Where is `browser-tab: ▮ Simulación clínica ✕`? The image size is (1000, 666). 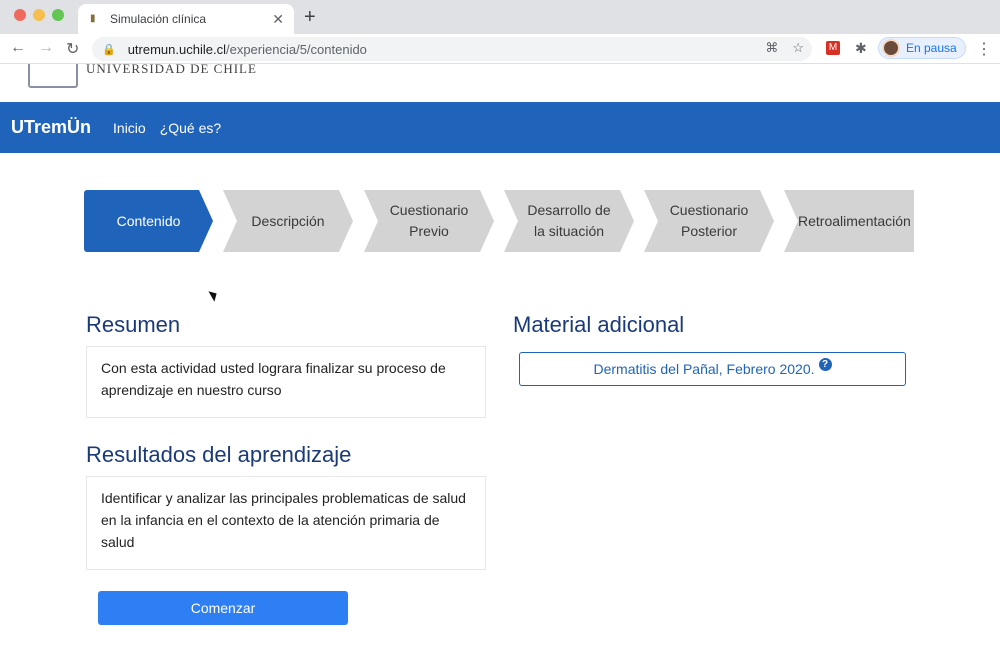 browser-tab: ▮ Simulación clínica ✕ is located at coordinates (186, 19).